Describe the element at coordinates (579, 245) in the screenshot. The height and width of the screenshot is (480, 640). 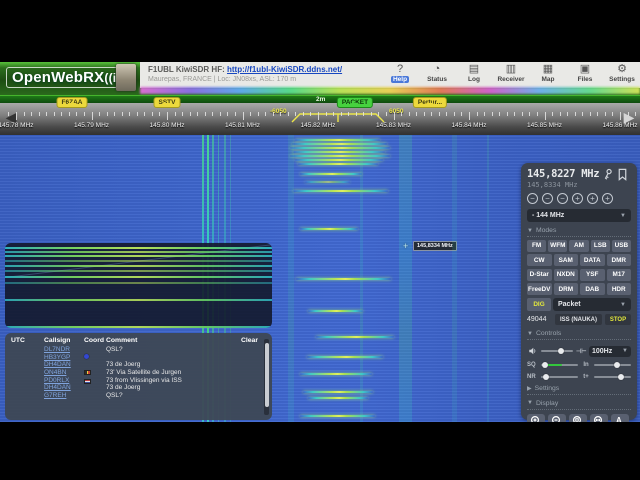
I see `mode-am: AM` at that location.